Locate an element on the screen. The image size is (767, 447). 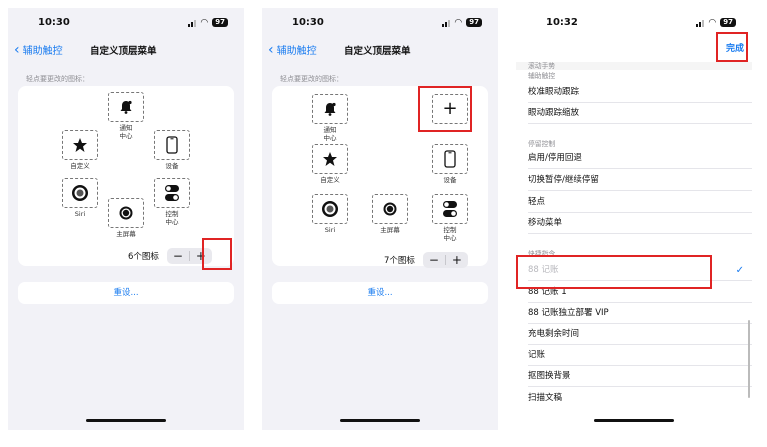
list-item: 扫描文稿 is located at coordinates (640, 398).